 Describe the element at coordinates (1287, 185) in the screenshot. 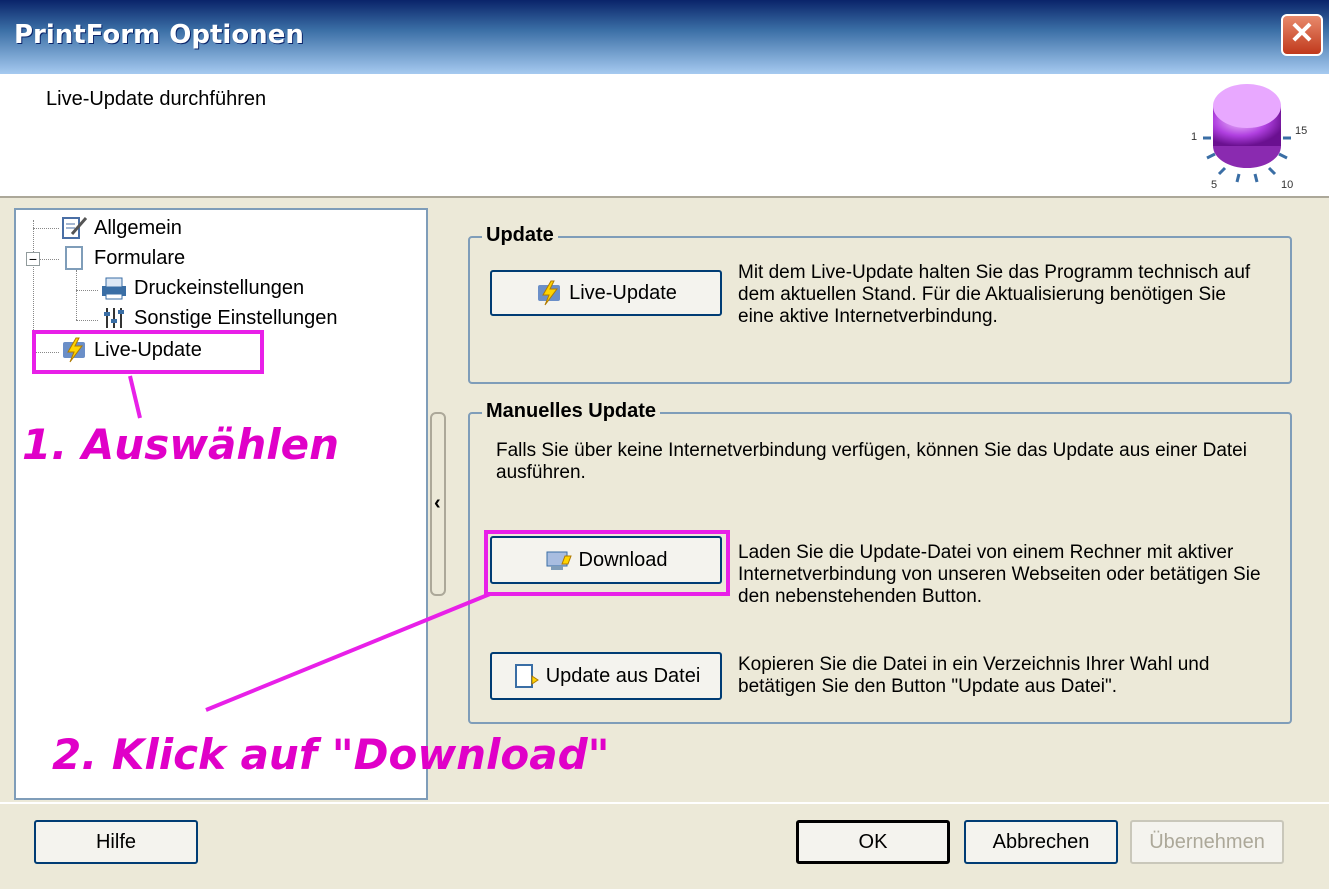

I see `knob-label: 10` at that location.